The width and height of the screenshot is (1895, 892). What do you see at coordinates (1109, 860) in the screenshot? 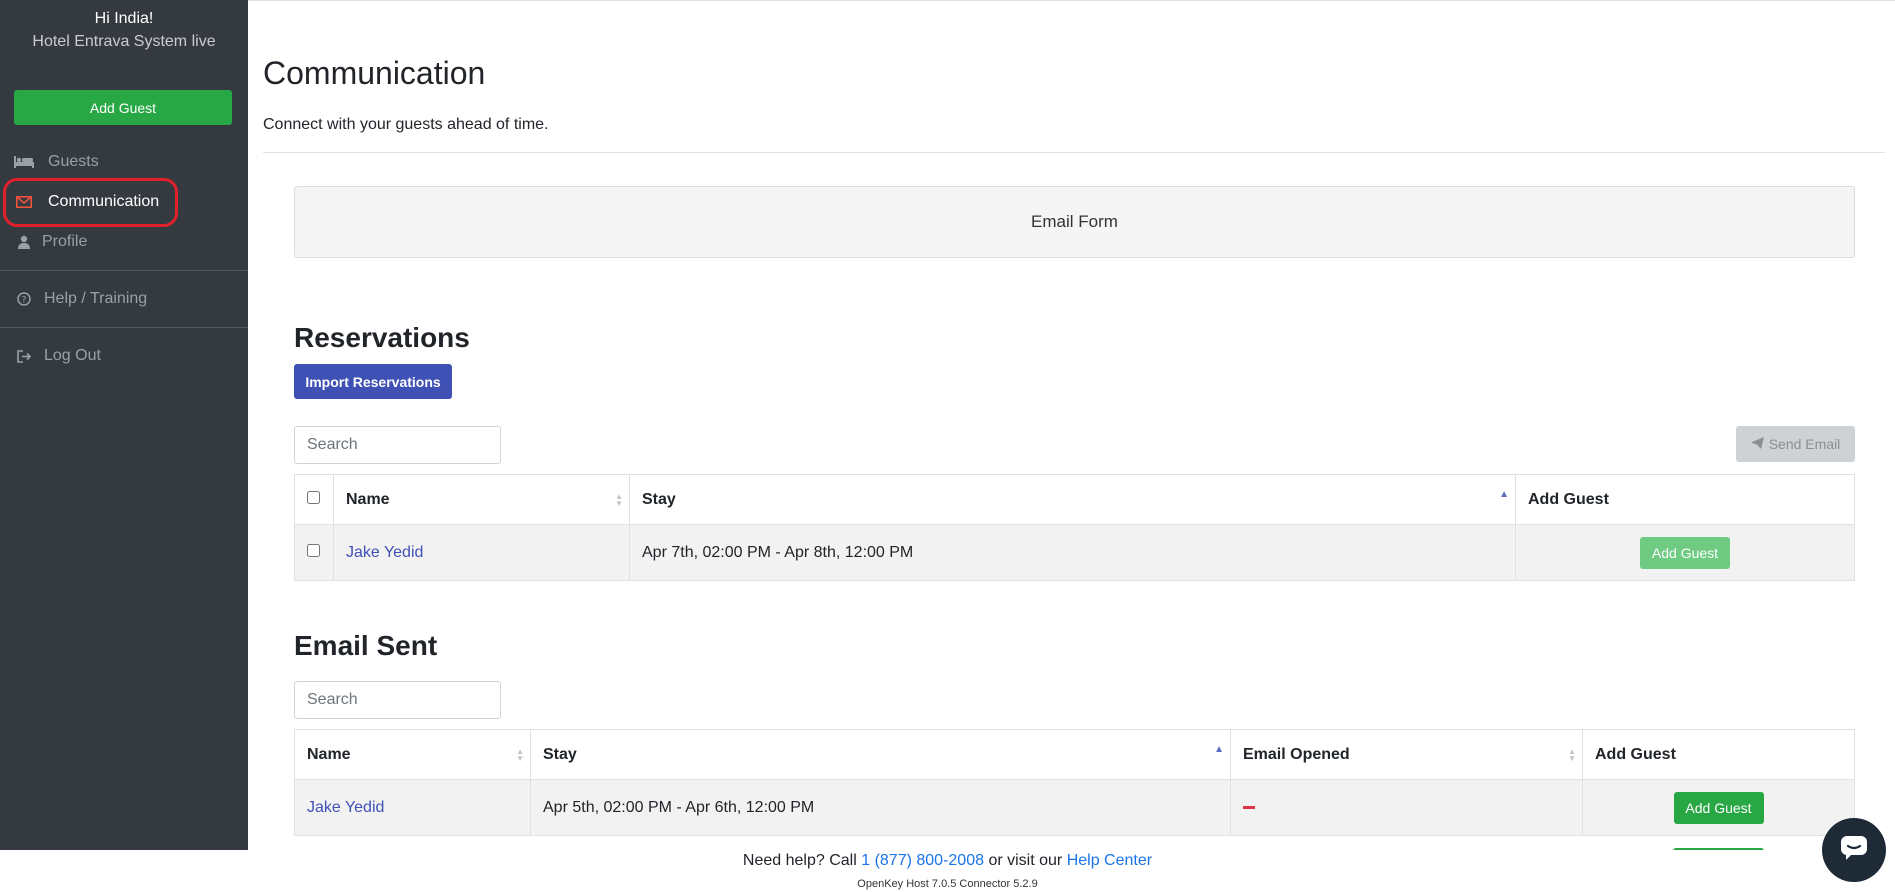
I see `help-center-link: Help Center` at bounding box center [1109, 860].